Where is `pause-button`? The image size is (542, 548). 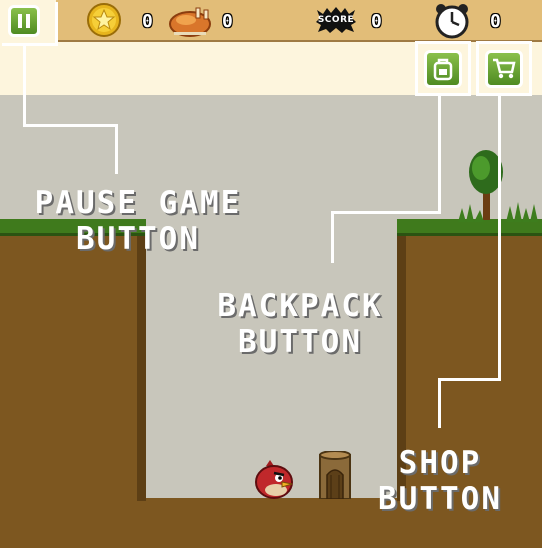 pause-button is located at coordinates (24, 21).